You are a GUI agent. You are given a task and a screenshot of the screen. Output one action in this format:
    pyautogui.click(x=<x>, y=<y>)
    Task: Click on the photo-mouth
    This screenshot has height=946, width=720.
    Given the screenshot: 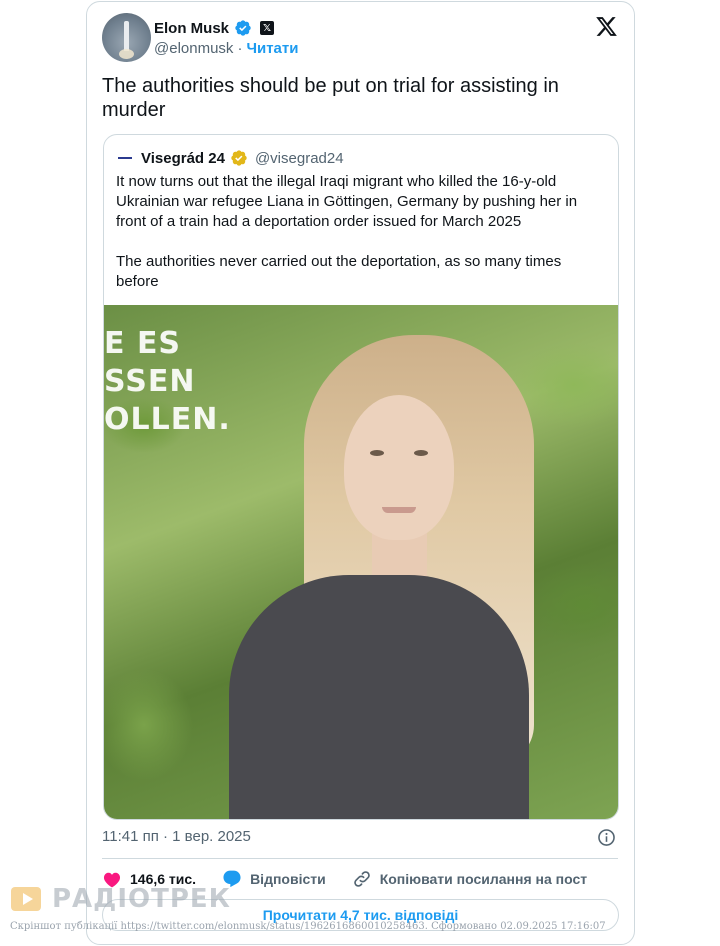 What is the action you would take?
    pyautogui.click(x=399, y=510)
    